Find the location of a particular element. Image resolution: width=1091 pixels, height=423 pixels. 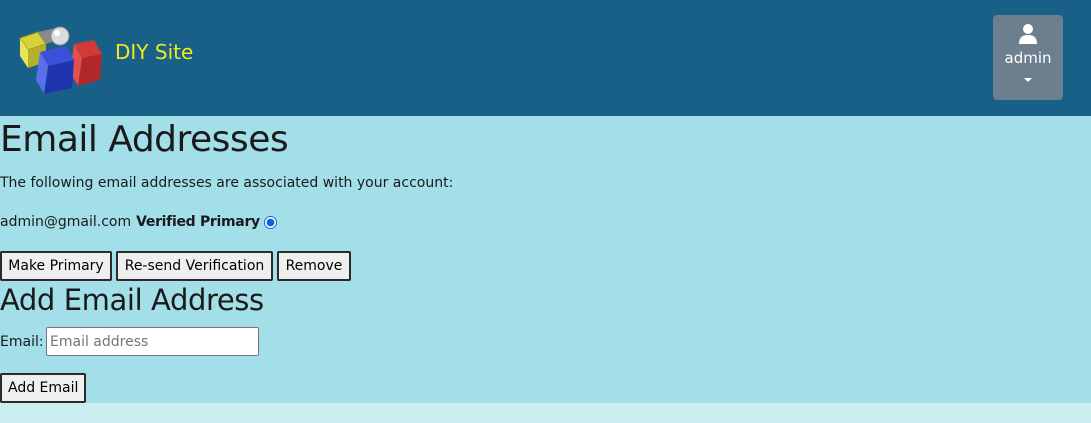

make-primary-button: Make Primary is located at coordinates (56, 266).